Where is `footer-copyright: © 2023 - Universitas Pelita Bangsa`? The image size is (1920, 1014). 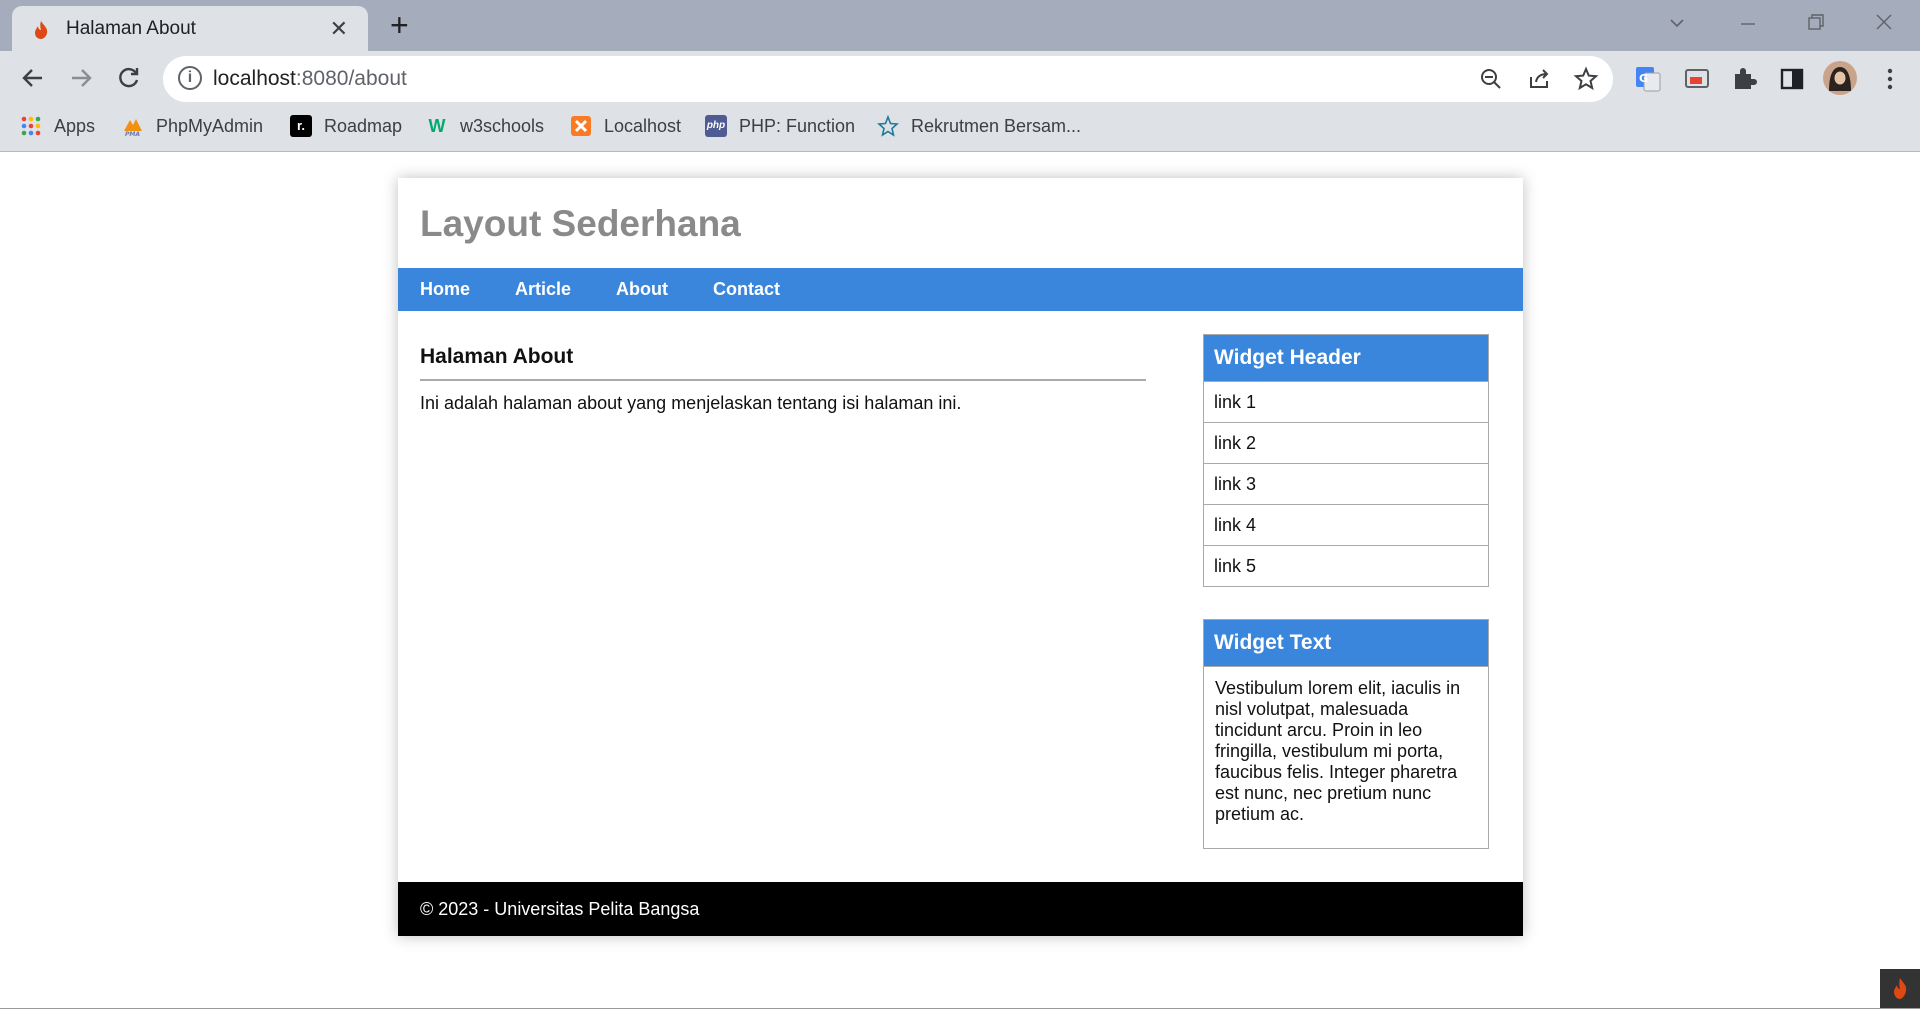 footer-copyright: © 2023 - Universitas Pelita Bangsa is located at coordinates (559, 909).